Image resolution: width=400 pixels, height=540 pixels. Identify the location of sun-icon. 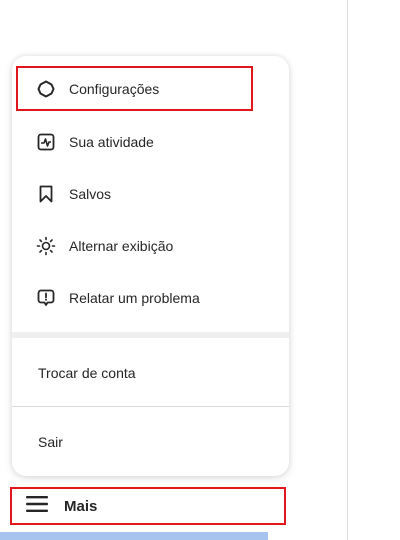
(46, 246).